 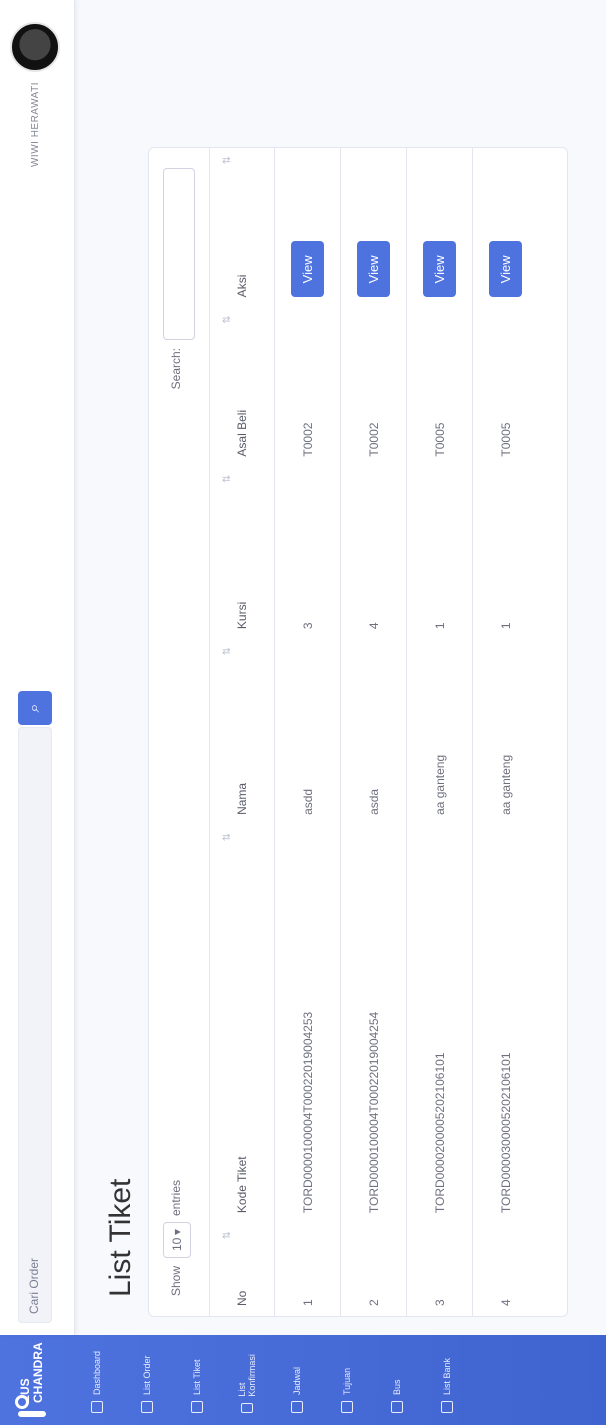 I want to click on column-header-aksi: Aksi ⇅, so click(x=242, y=228).